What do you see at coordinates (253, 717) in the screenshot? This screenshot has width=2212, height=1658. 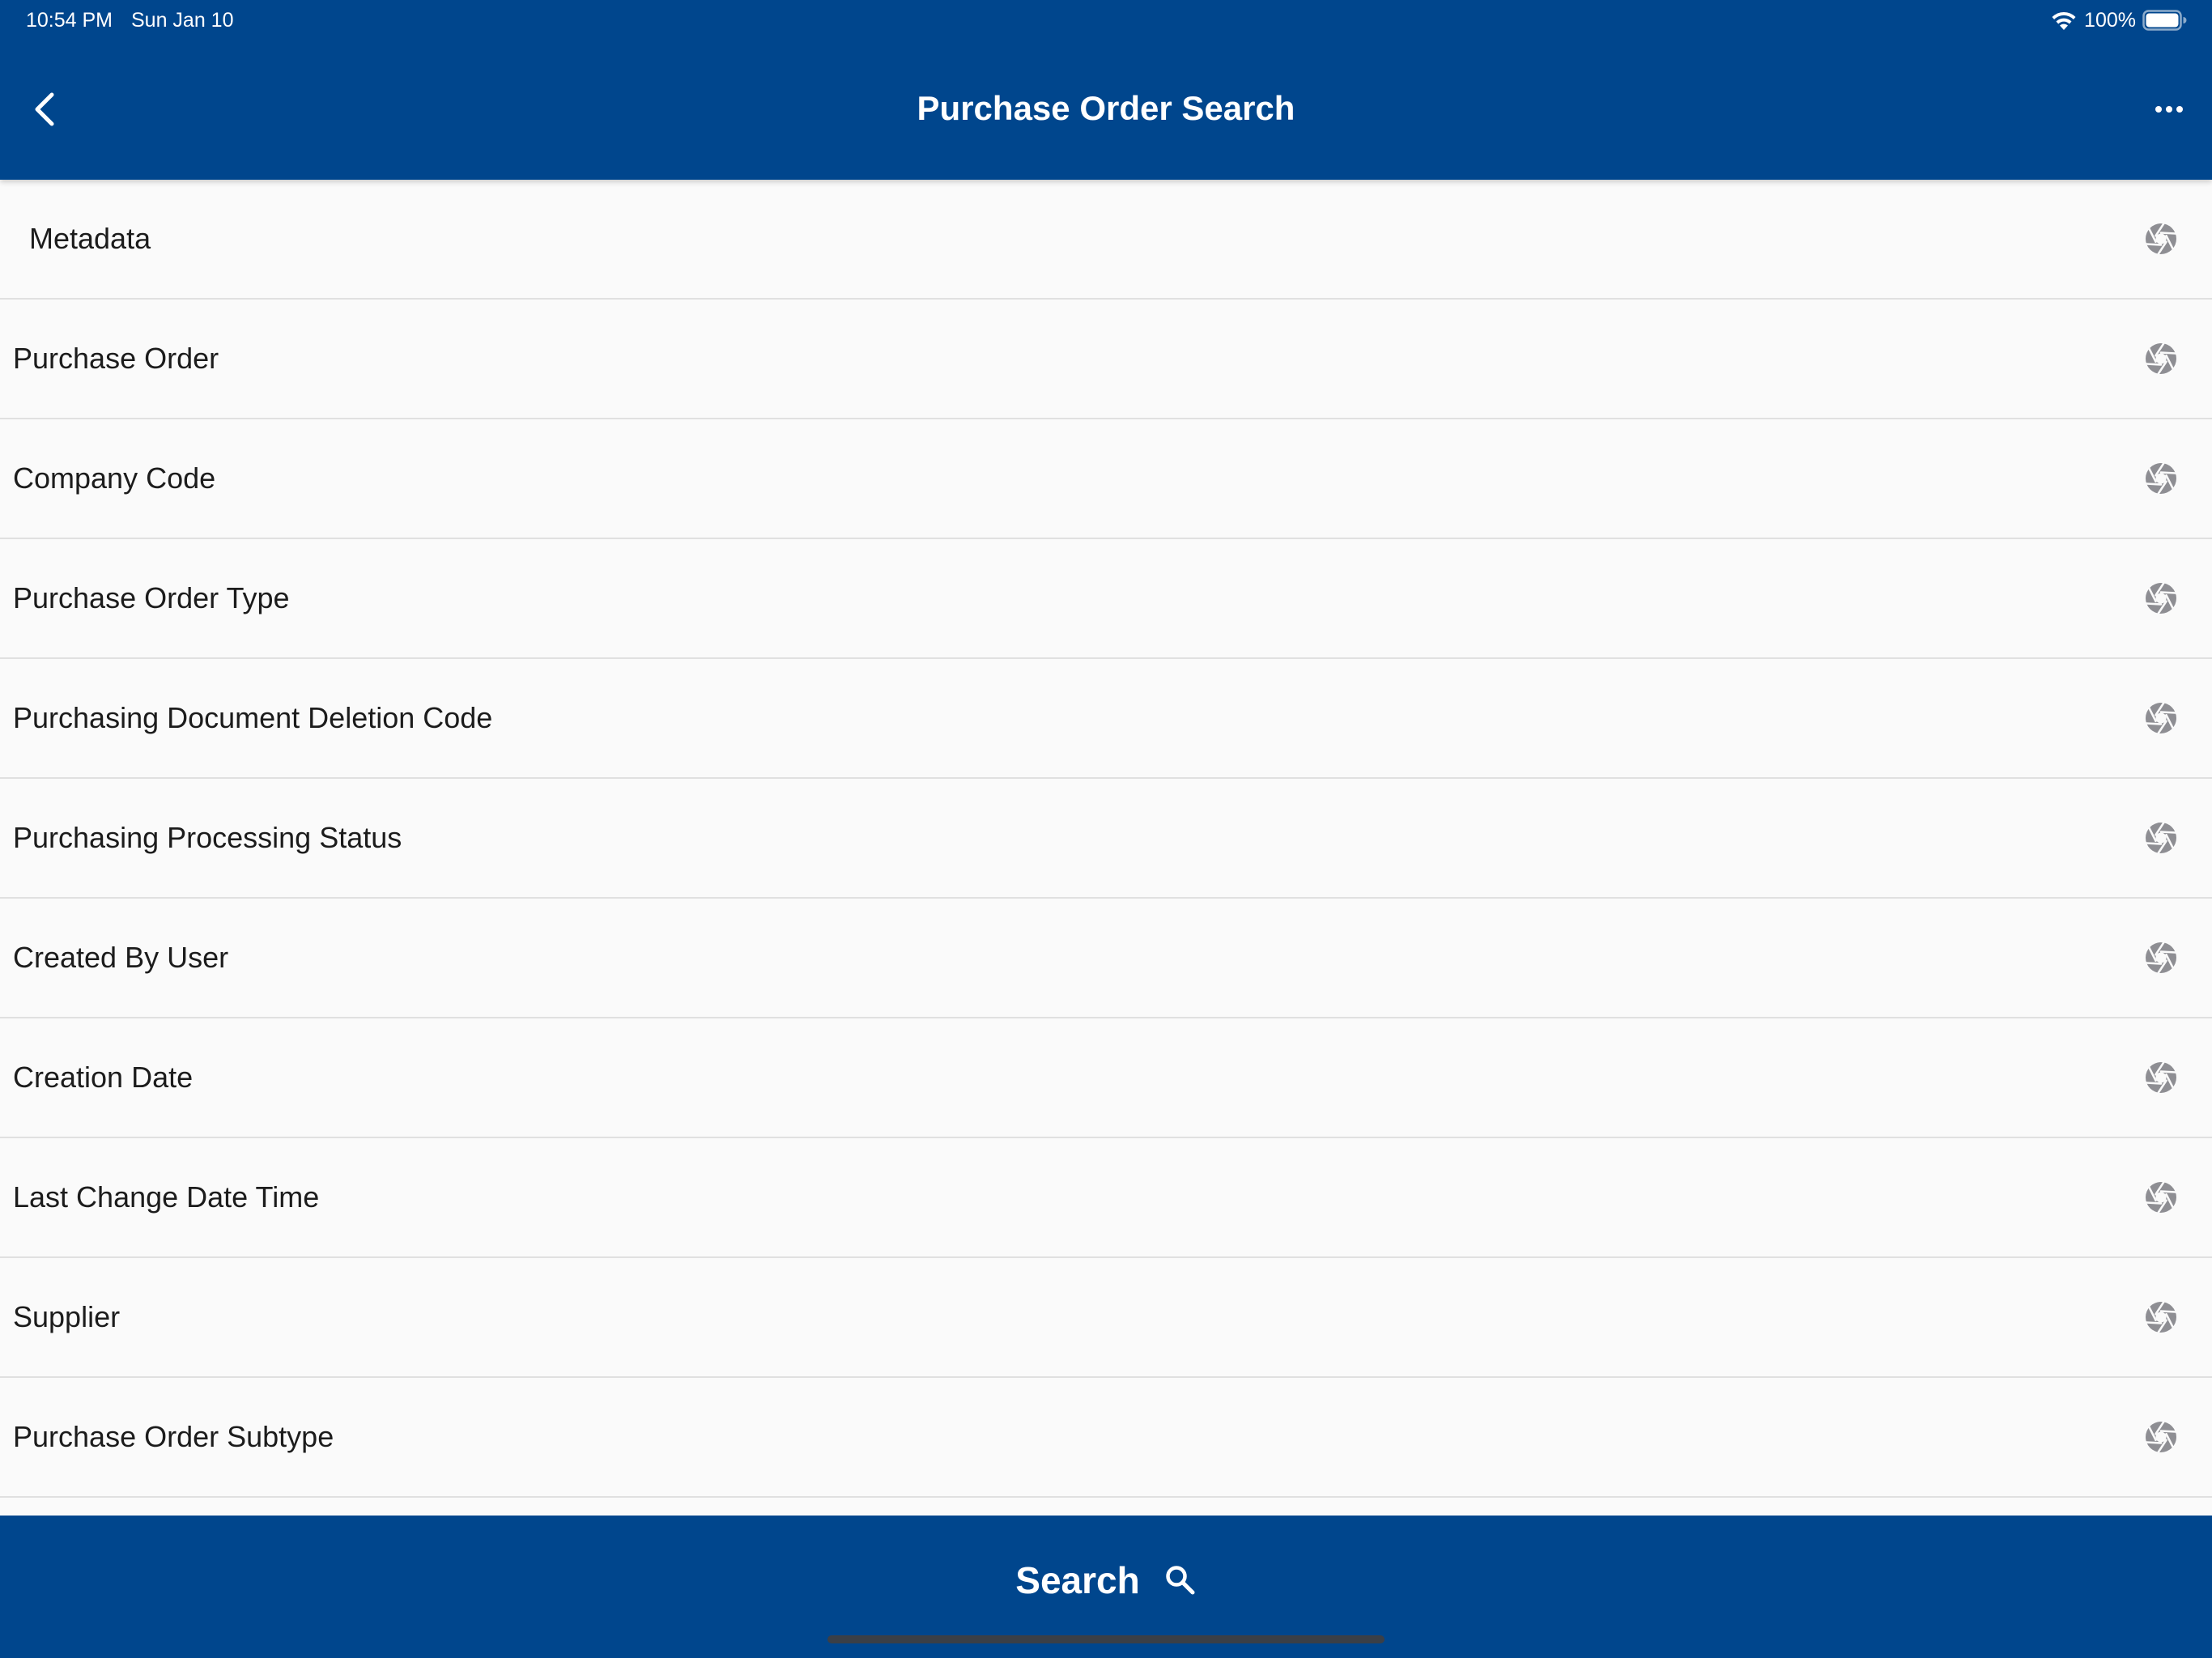 I see `field-label: Purchasing Document Deletion Code` at bounding box center [253, 717].